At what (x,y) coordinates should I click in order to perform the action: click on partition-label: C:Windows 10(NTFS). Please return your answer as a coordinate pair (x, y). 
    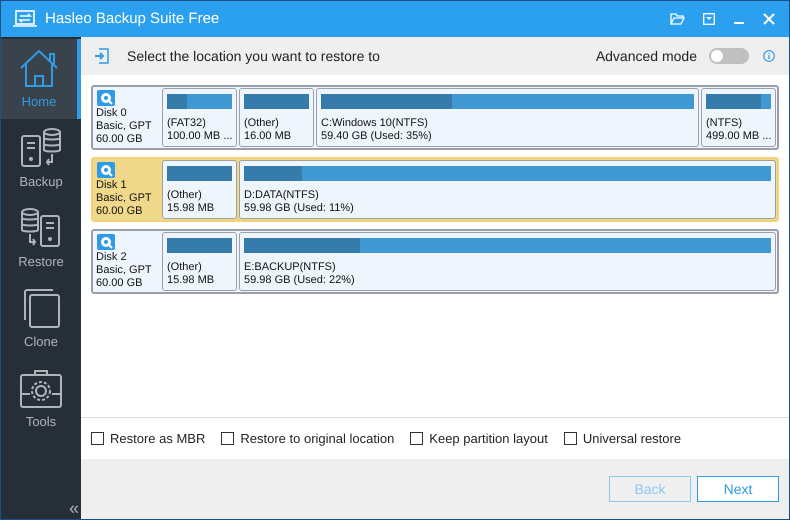
    Looking at the image, I should click on (375, 123).